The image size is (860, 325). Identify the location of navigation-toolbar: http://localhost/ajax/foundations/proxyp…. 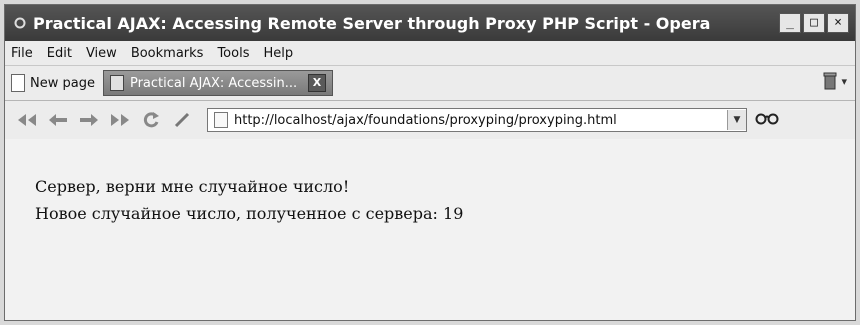
(430, 120).